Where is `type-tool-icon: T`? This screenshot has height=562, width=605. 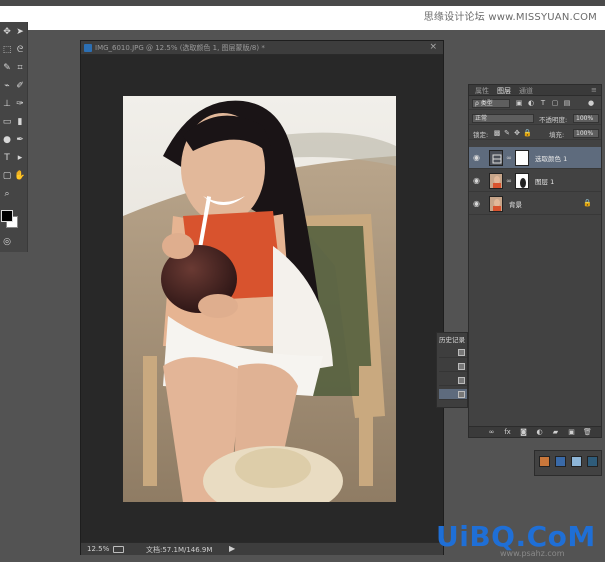 type-tool-icon: T is located at coordinates (7, 158).